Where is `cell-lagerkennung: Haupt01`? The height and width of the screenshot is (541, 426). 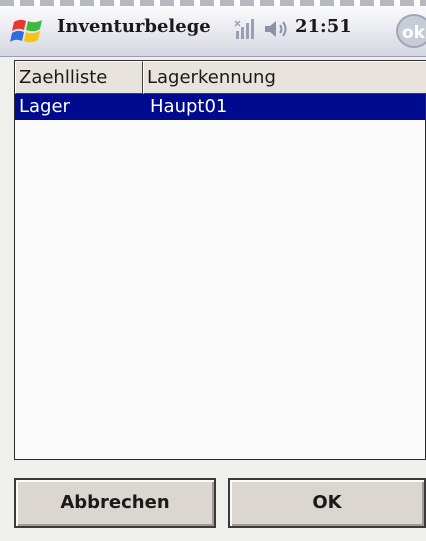
cell-lagerkennung: Haupt01 is located at coordinates (189, 106).